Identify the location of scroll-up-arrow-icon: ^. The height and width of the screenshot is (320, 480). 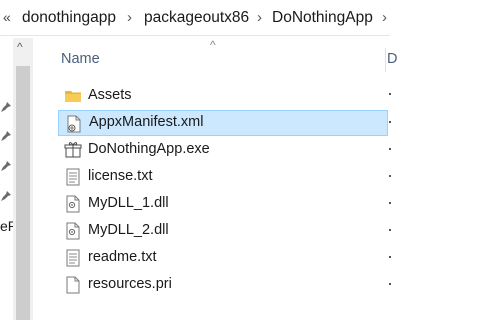
(20, 47).